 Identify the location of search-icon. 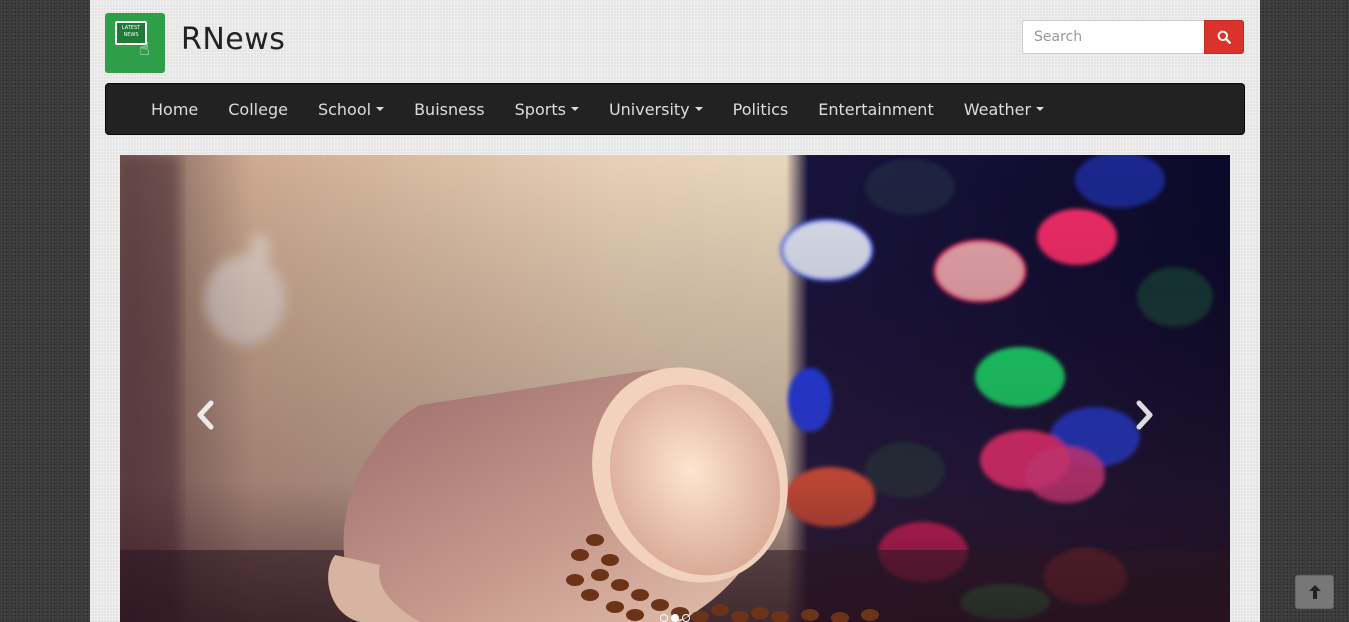
(1224, 37).